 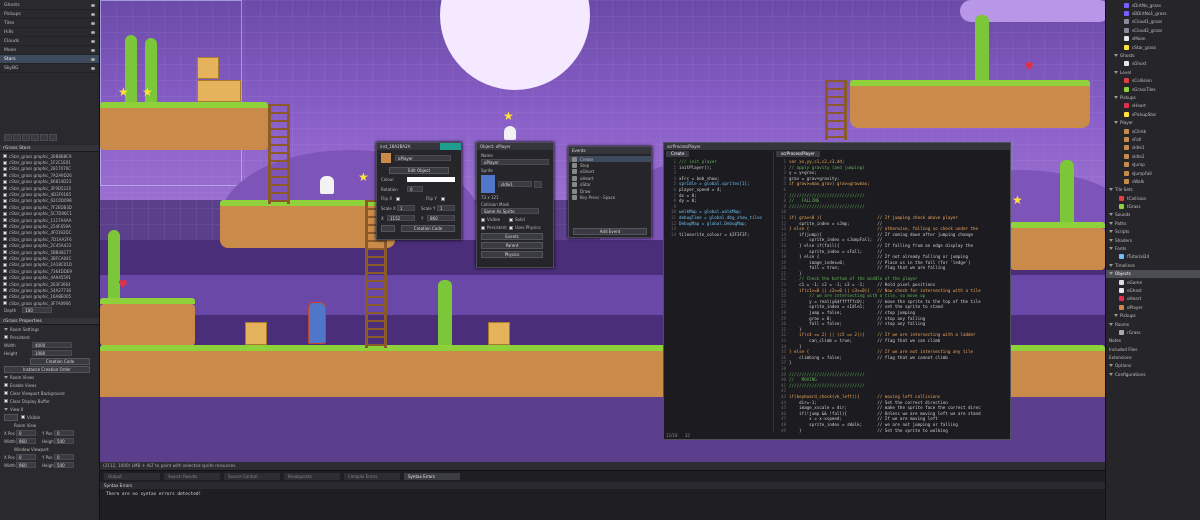 What do you see at coordinates (49, 59) in the screenshot?
I see `layer-item: Stars` at bounding box center [49, 59].